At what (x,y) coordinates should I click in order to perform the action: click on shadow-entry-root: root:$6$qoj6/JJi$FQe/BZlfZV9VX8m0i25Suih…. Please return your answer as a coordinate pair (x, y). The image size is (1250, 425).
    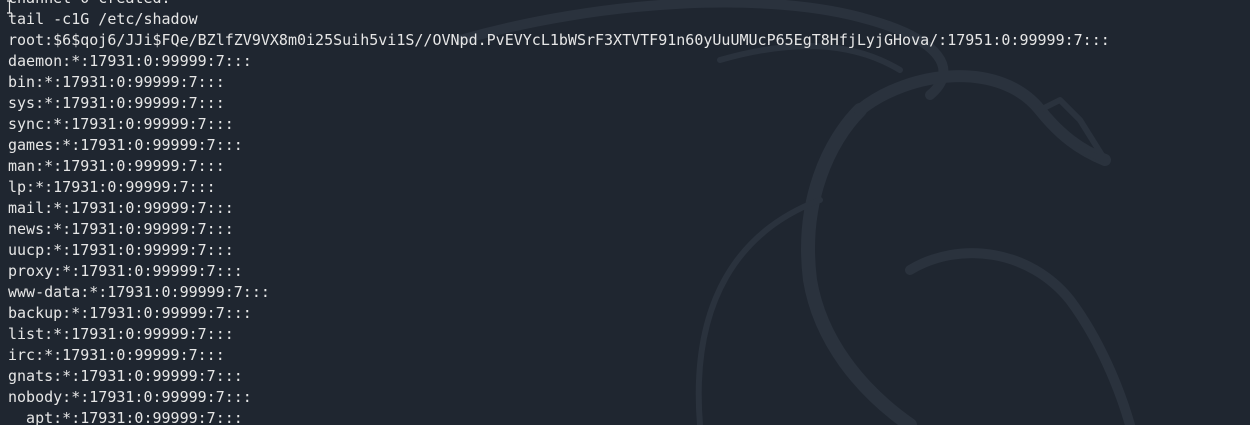
    Looking at the image, I should click on (559, 40).